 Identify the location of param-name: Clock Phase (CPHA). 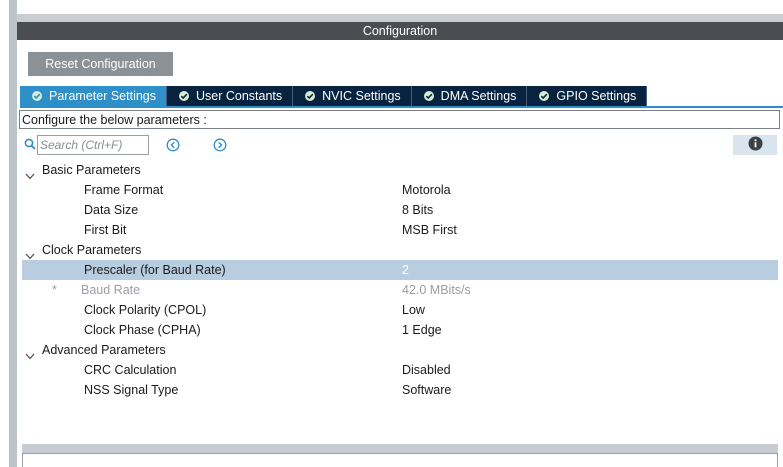
(142, 330).